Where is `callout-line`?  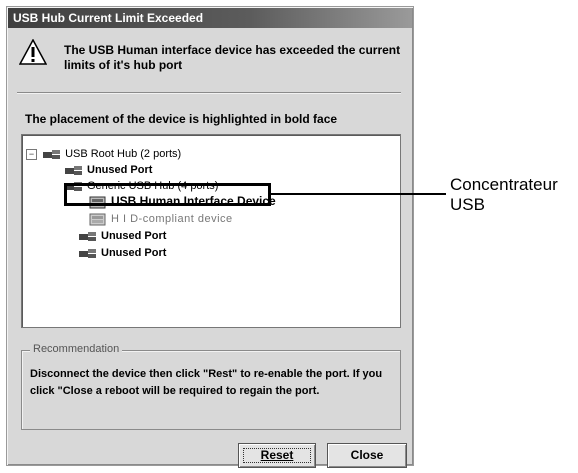
callout-line is located at coordinates (357, 194).